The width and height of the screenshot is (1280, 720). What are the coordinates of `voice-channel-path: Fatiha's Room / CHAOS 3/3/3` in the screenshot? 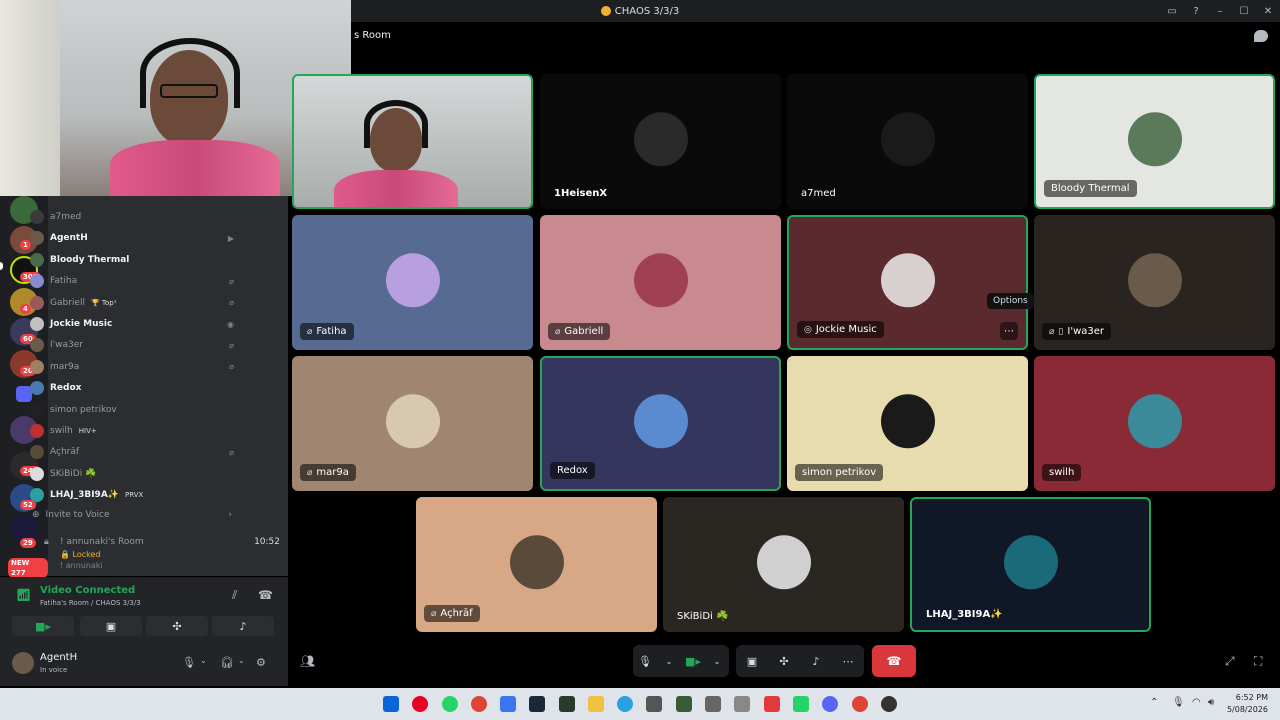 It's located at (90, 603).